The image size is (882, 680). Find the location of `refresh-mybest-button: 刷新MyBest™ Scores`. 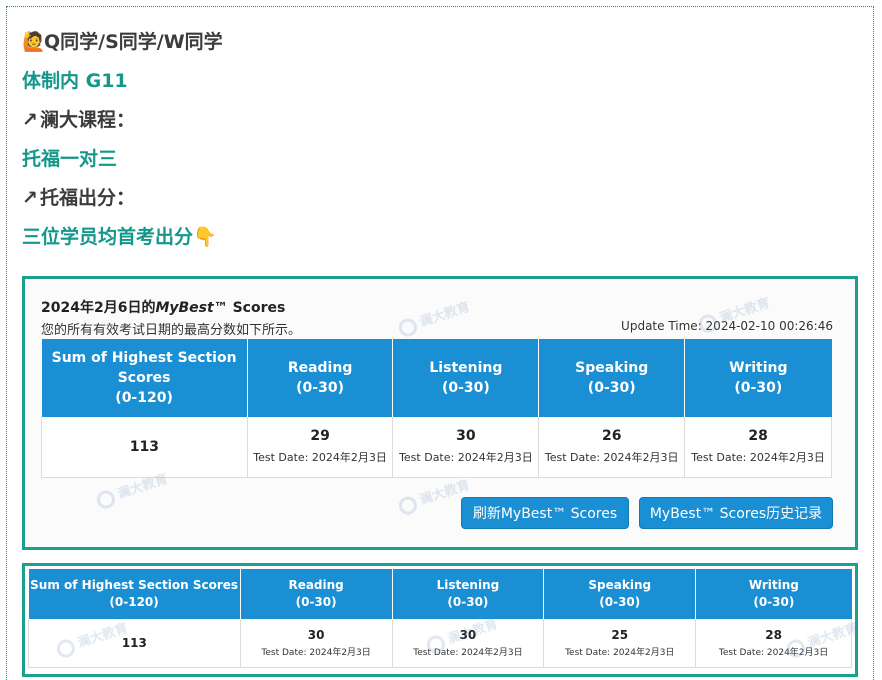

refresh-mybest-button: 刷新MyBest™ Scores is located at coordinates (545, 513).